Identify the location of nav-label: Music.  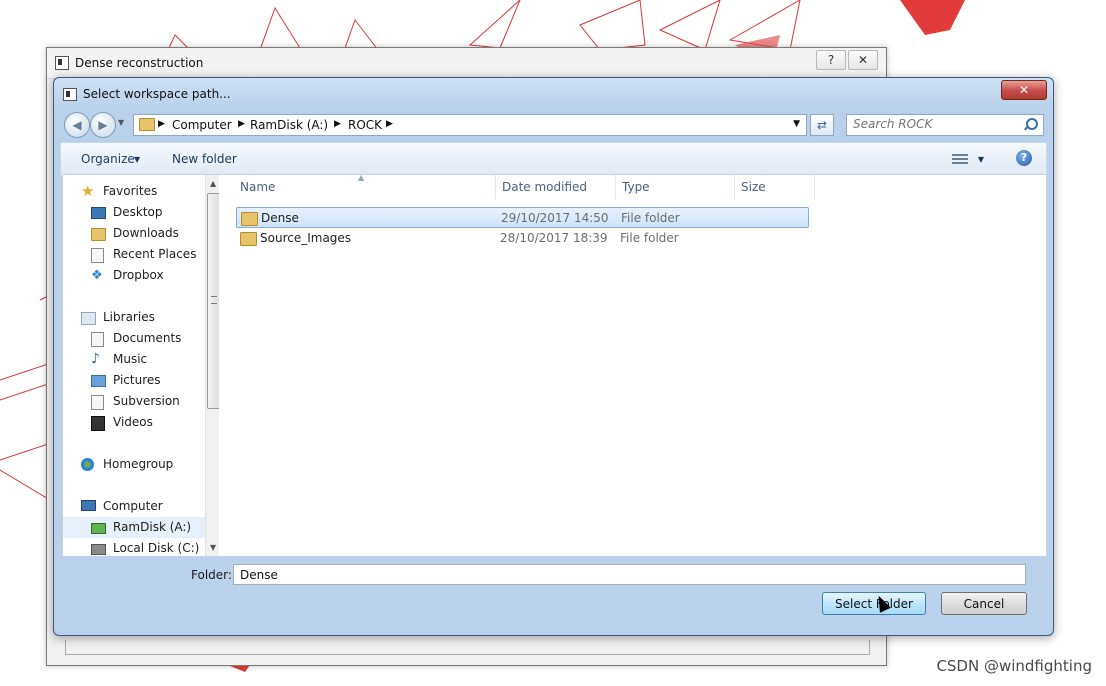
(130, 359).